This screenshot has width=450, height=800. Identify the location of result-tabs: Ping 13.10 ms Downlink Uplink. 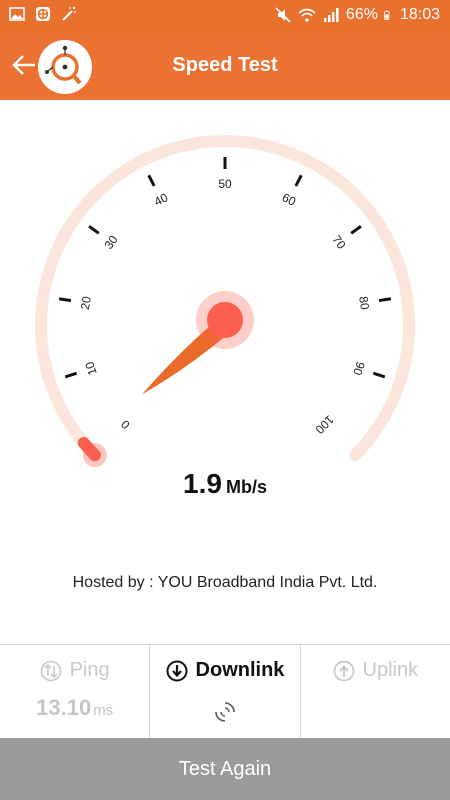
(225, 691).